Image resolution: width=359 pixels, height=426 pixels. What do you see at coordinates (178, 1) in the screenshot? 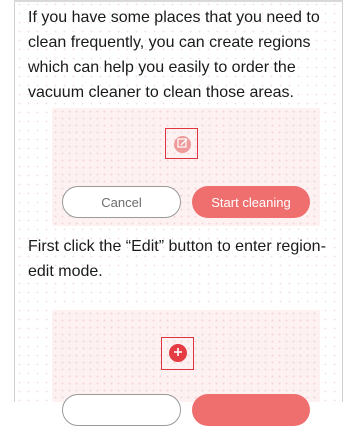
I see `top-divider` at bounding box center [178, 1].